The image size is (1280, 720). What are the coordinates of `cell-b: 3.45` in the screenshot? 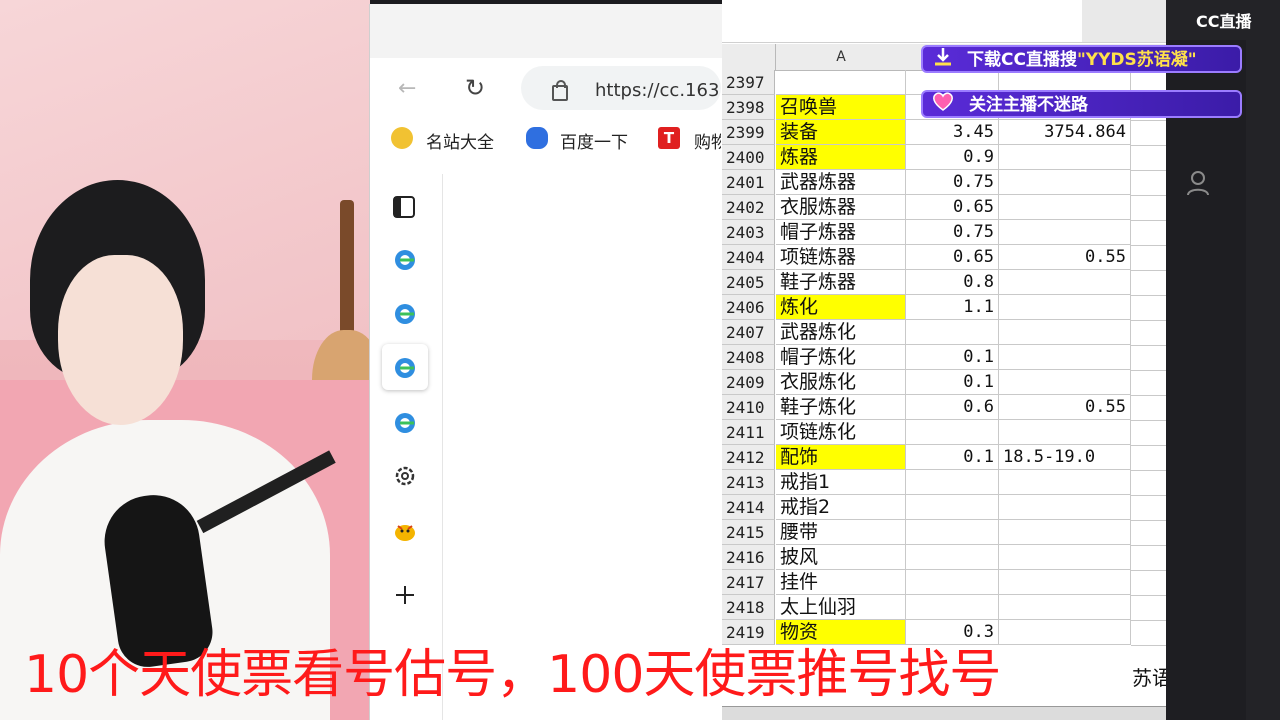 It's located at (952, 132).